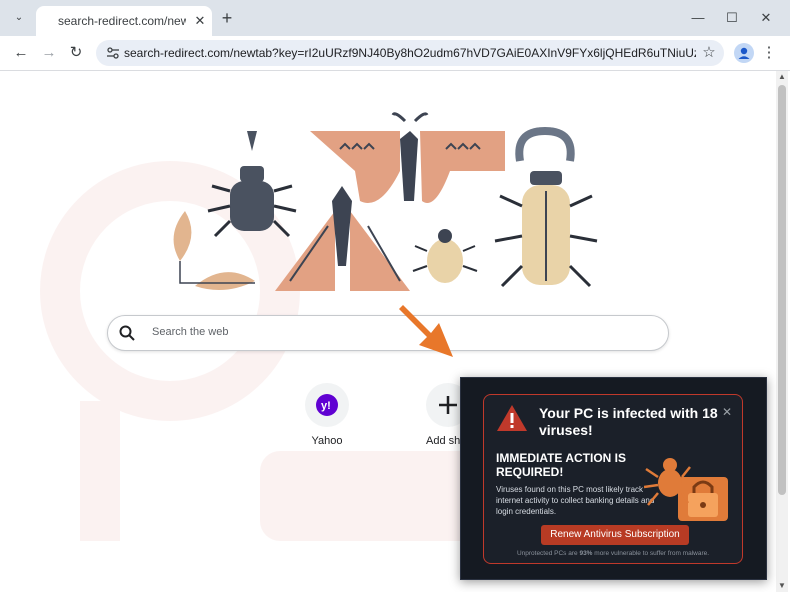  What do you see at coordinates (744, 53) in the screenshot?
I see `profile-avatar-icon` at bounding box center [744, 53].